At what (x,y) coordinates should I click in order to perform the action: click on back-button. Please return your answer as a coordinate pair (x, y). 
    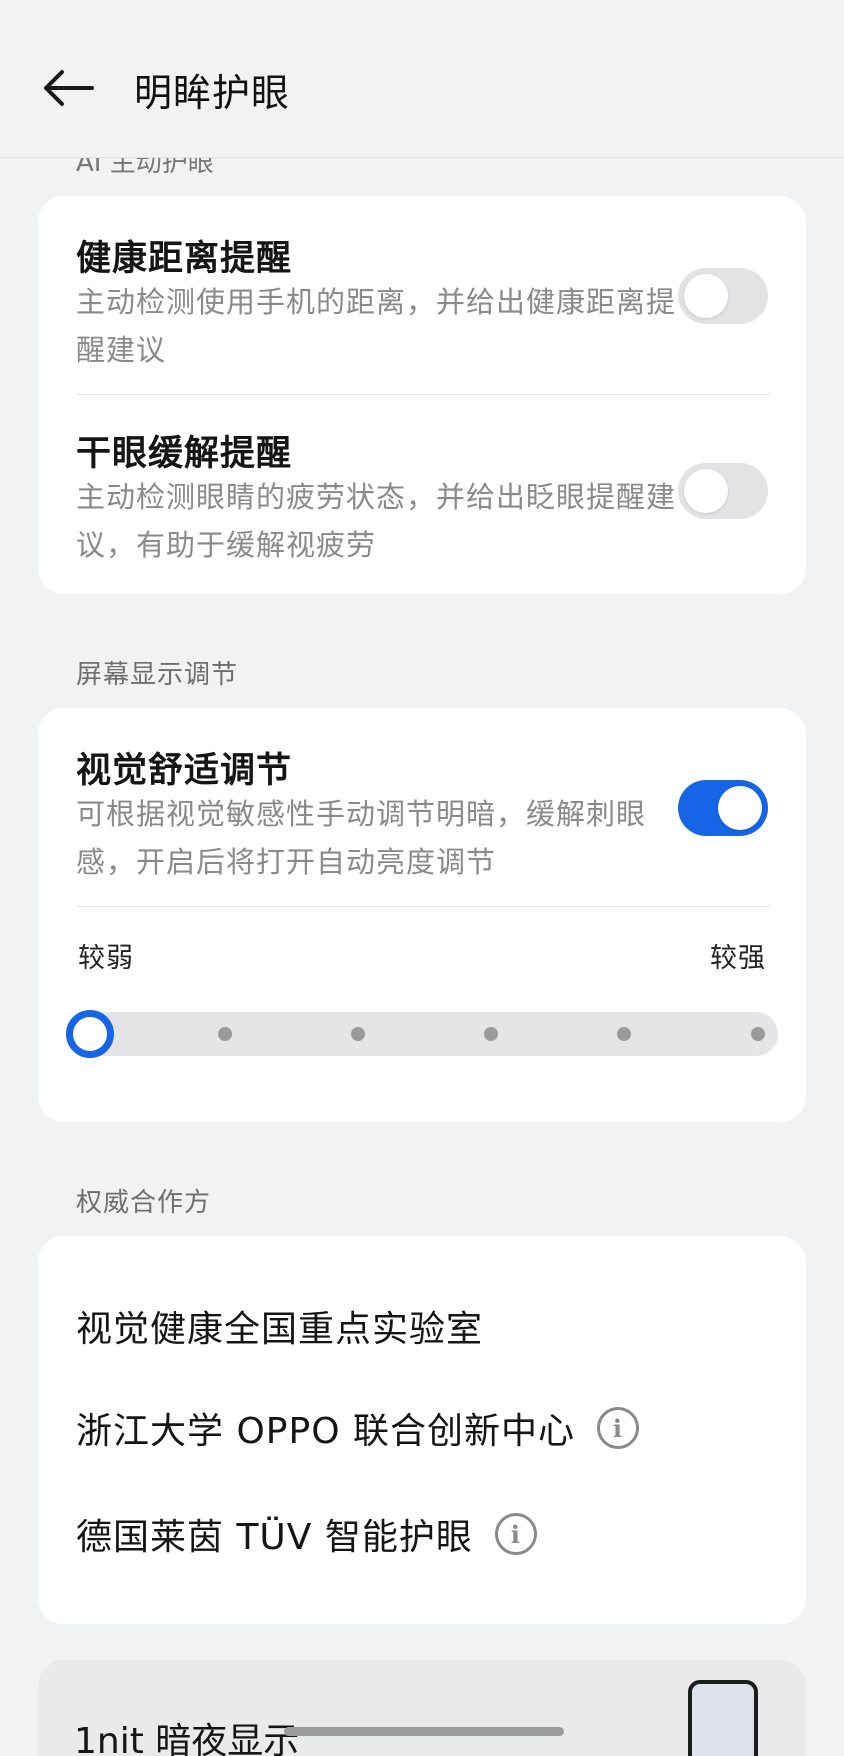
    Looking at the image, I should click on (68, 88).